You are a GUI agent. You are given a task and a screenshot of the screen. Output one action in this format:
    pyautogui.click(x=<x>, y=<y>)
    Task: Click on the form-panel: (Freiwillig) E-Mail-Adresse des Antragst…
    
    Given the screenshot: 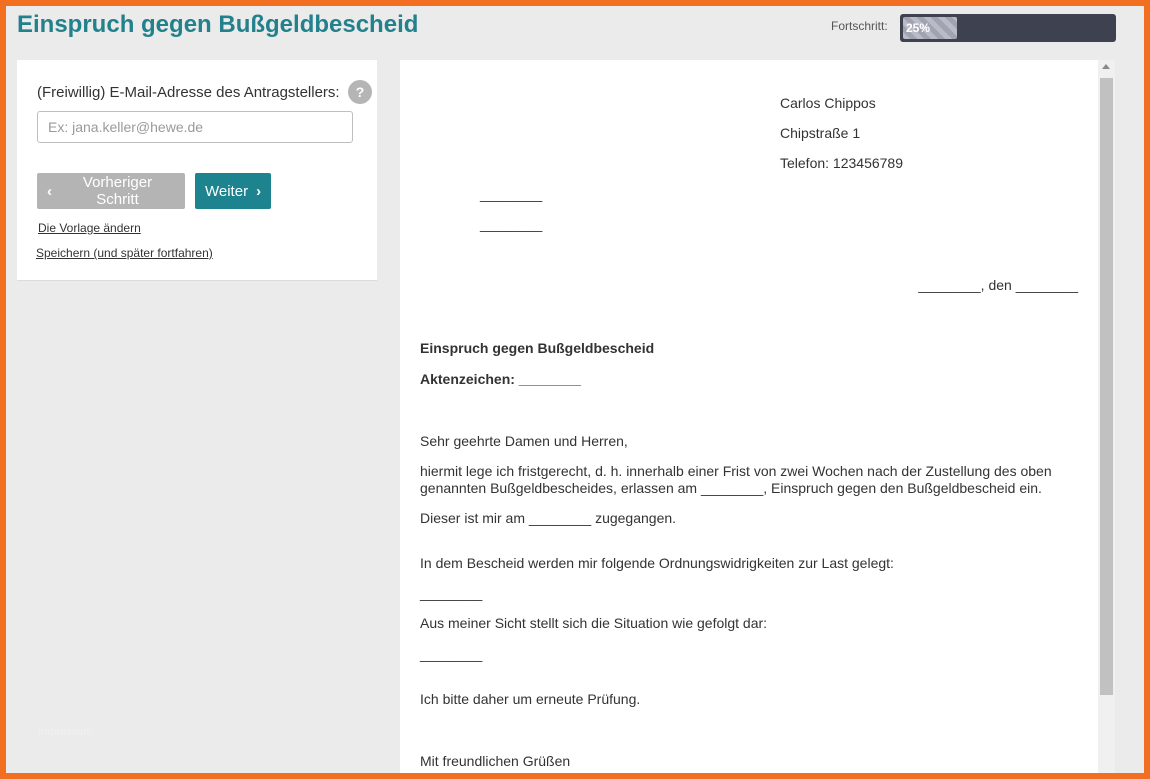 What is the action you would take?
    pyautogui.click(x=197, y=170)
    